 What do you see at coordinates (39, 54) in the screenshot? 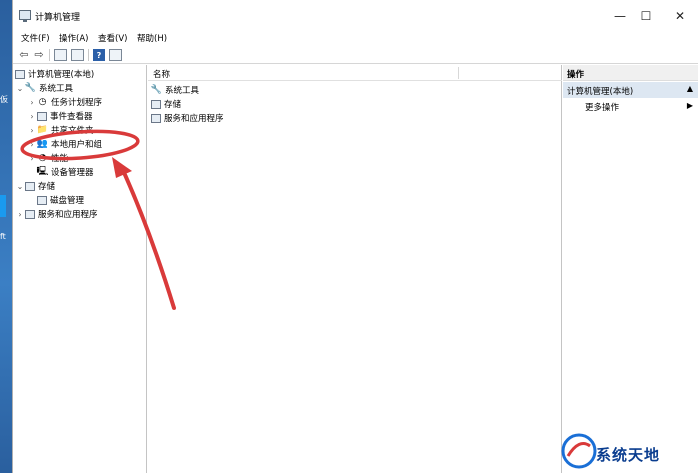
I see `forward-arrow-icon: ⇨` at bounding box center [39, 54].